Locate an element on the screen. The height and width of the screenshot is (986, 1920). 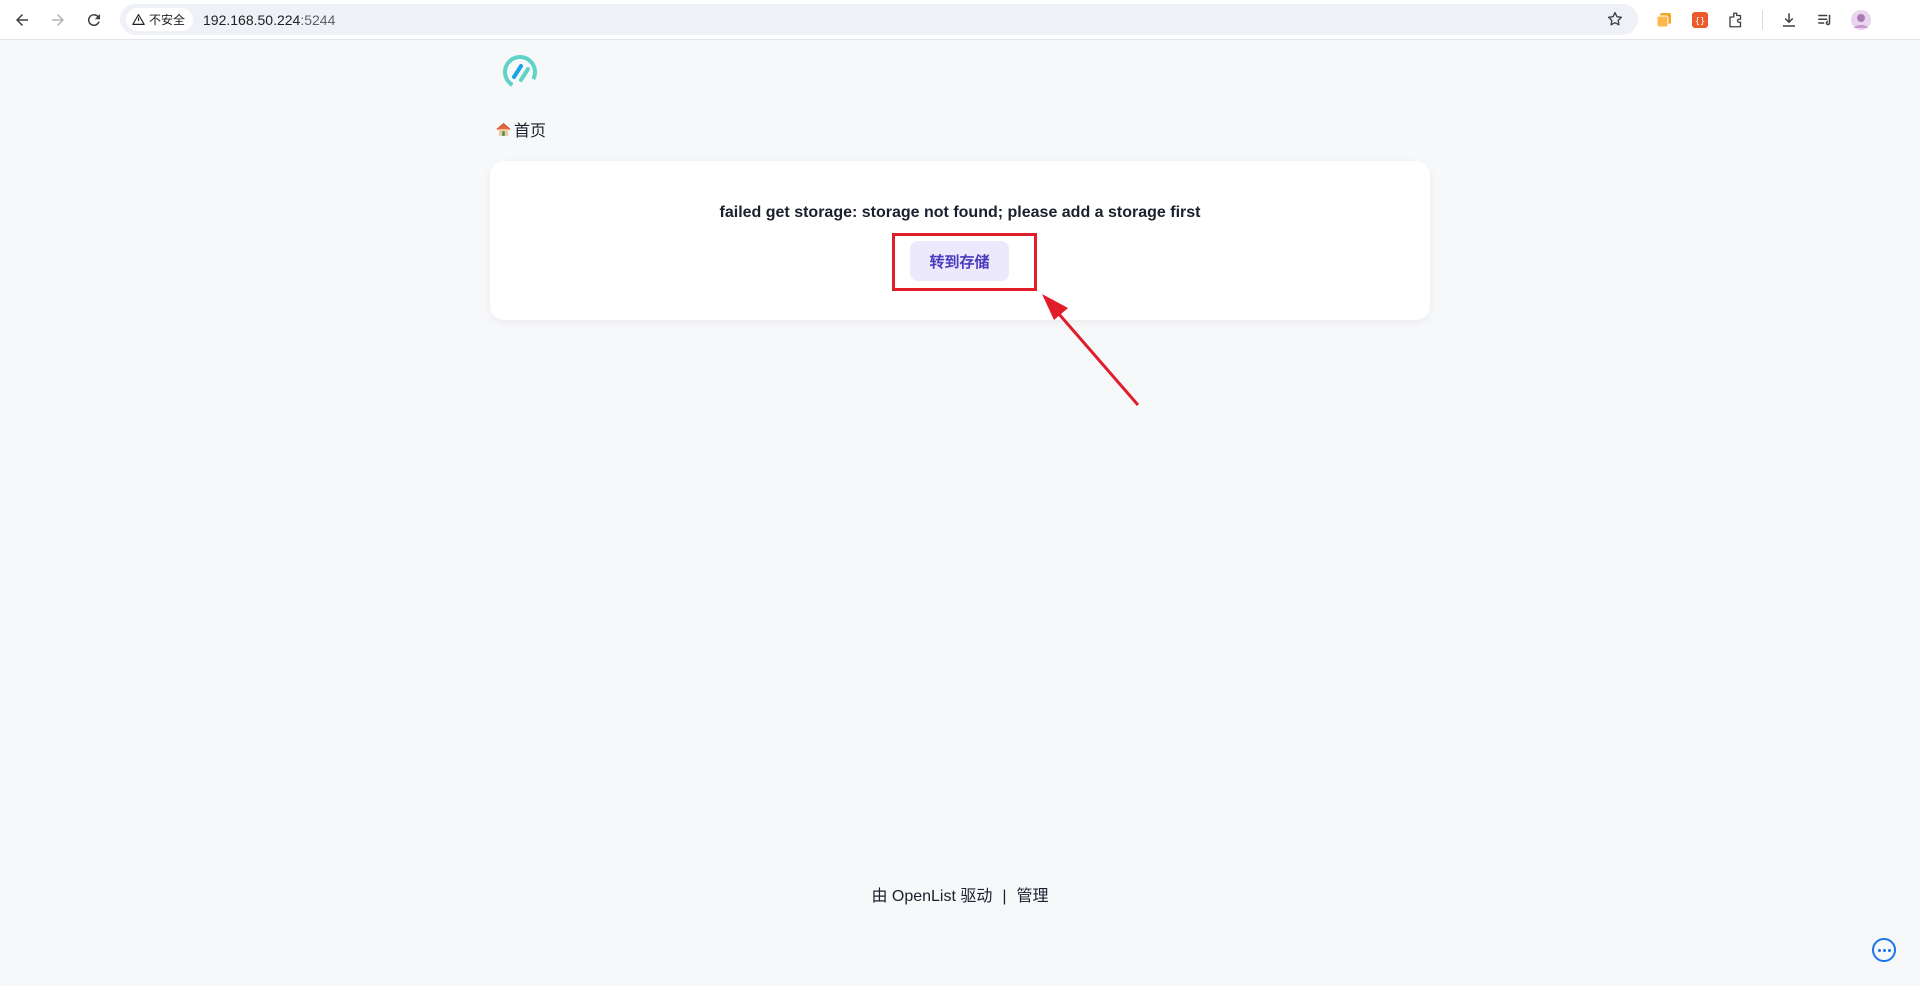
profile-avatar-icon is located at coordinates (1861, 20).